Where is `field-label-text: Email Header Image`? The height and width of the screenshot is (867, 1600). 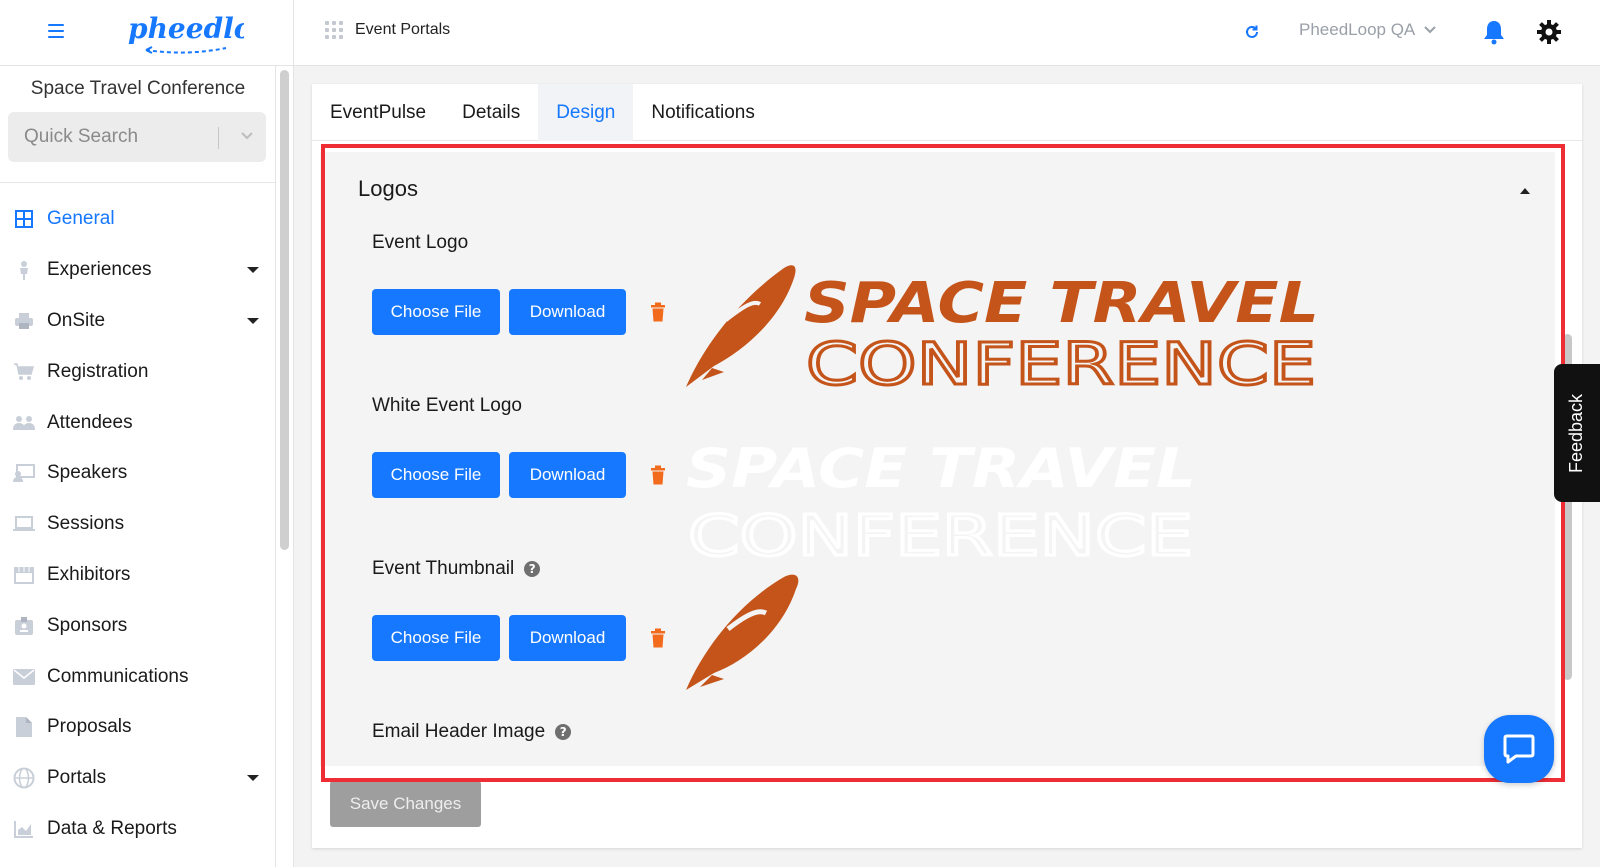
field-label-text: Email Header Image is located at coordinates (459, 731).